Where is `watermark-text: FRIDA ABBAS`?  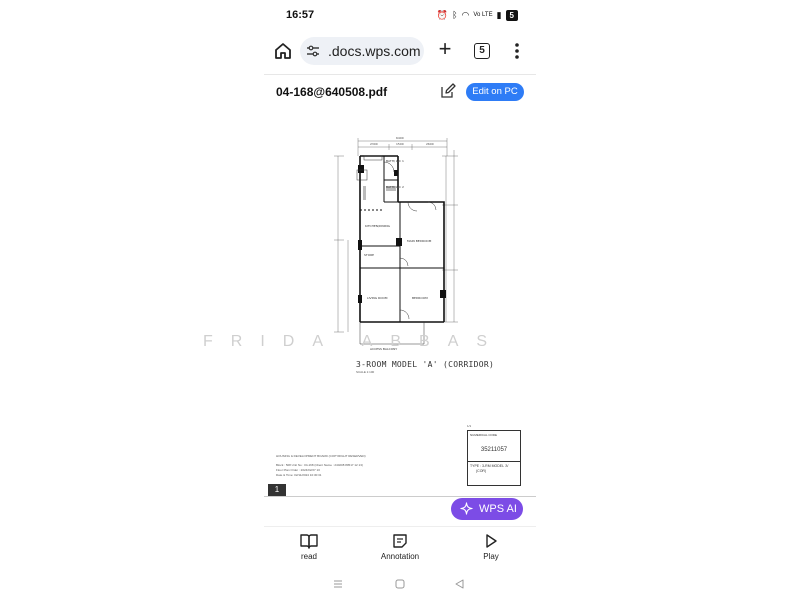 watermark-text: FRIDA ABBAS is located at coordinates (354, 341).